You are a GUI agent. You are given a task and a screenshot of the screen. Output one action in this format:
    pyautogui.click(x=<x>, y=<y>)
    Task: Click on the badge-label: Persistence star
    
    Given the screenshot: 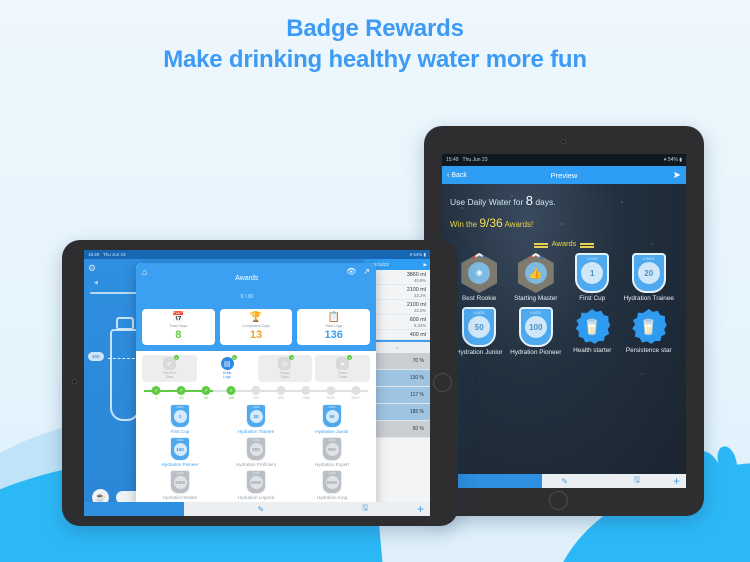 What is the action you would take?
    pyautogui.click(x=648, y=350)
    